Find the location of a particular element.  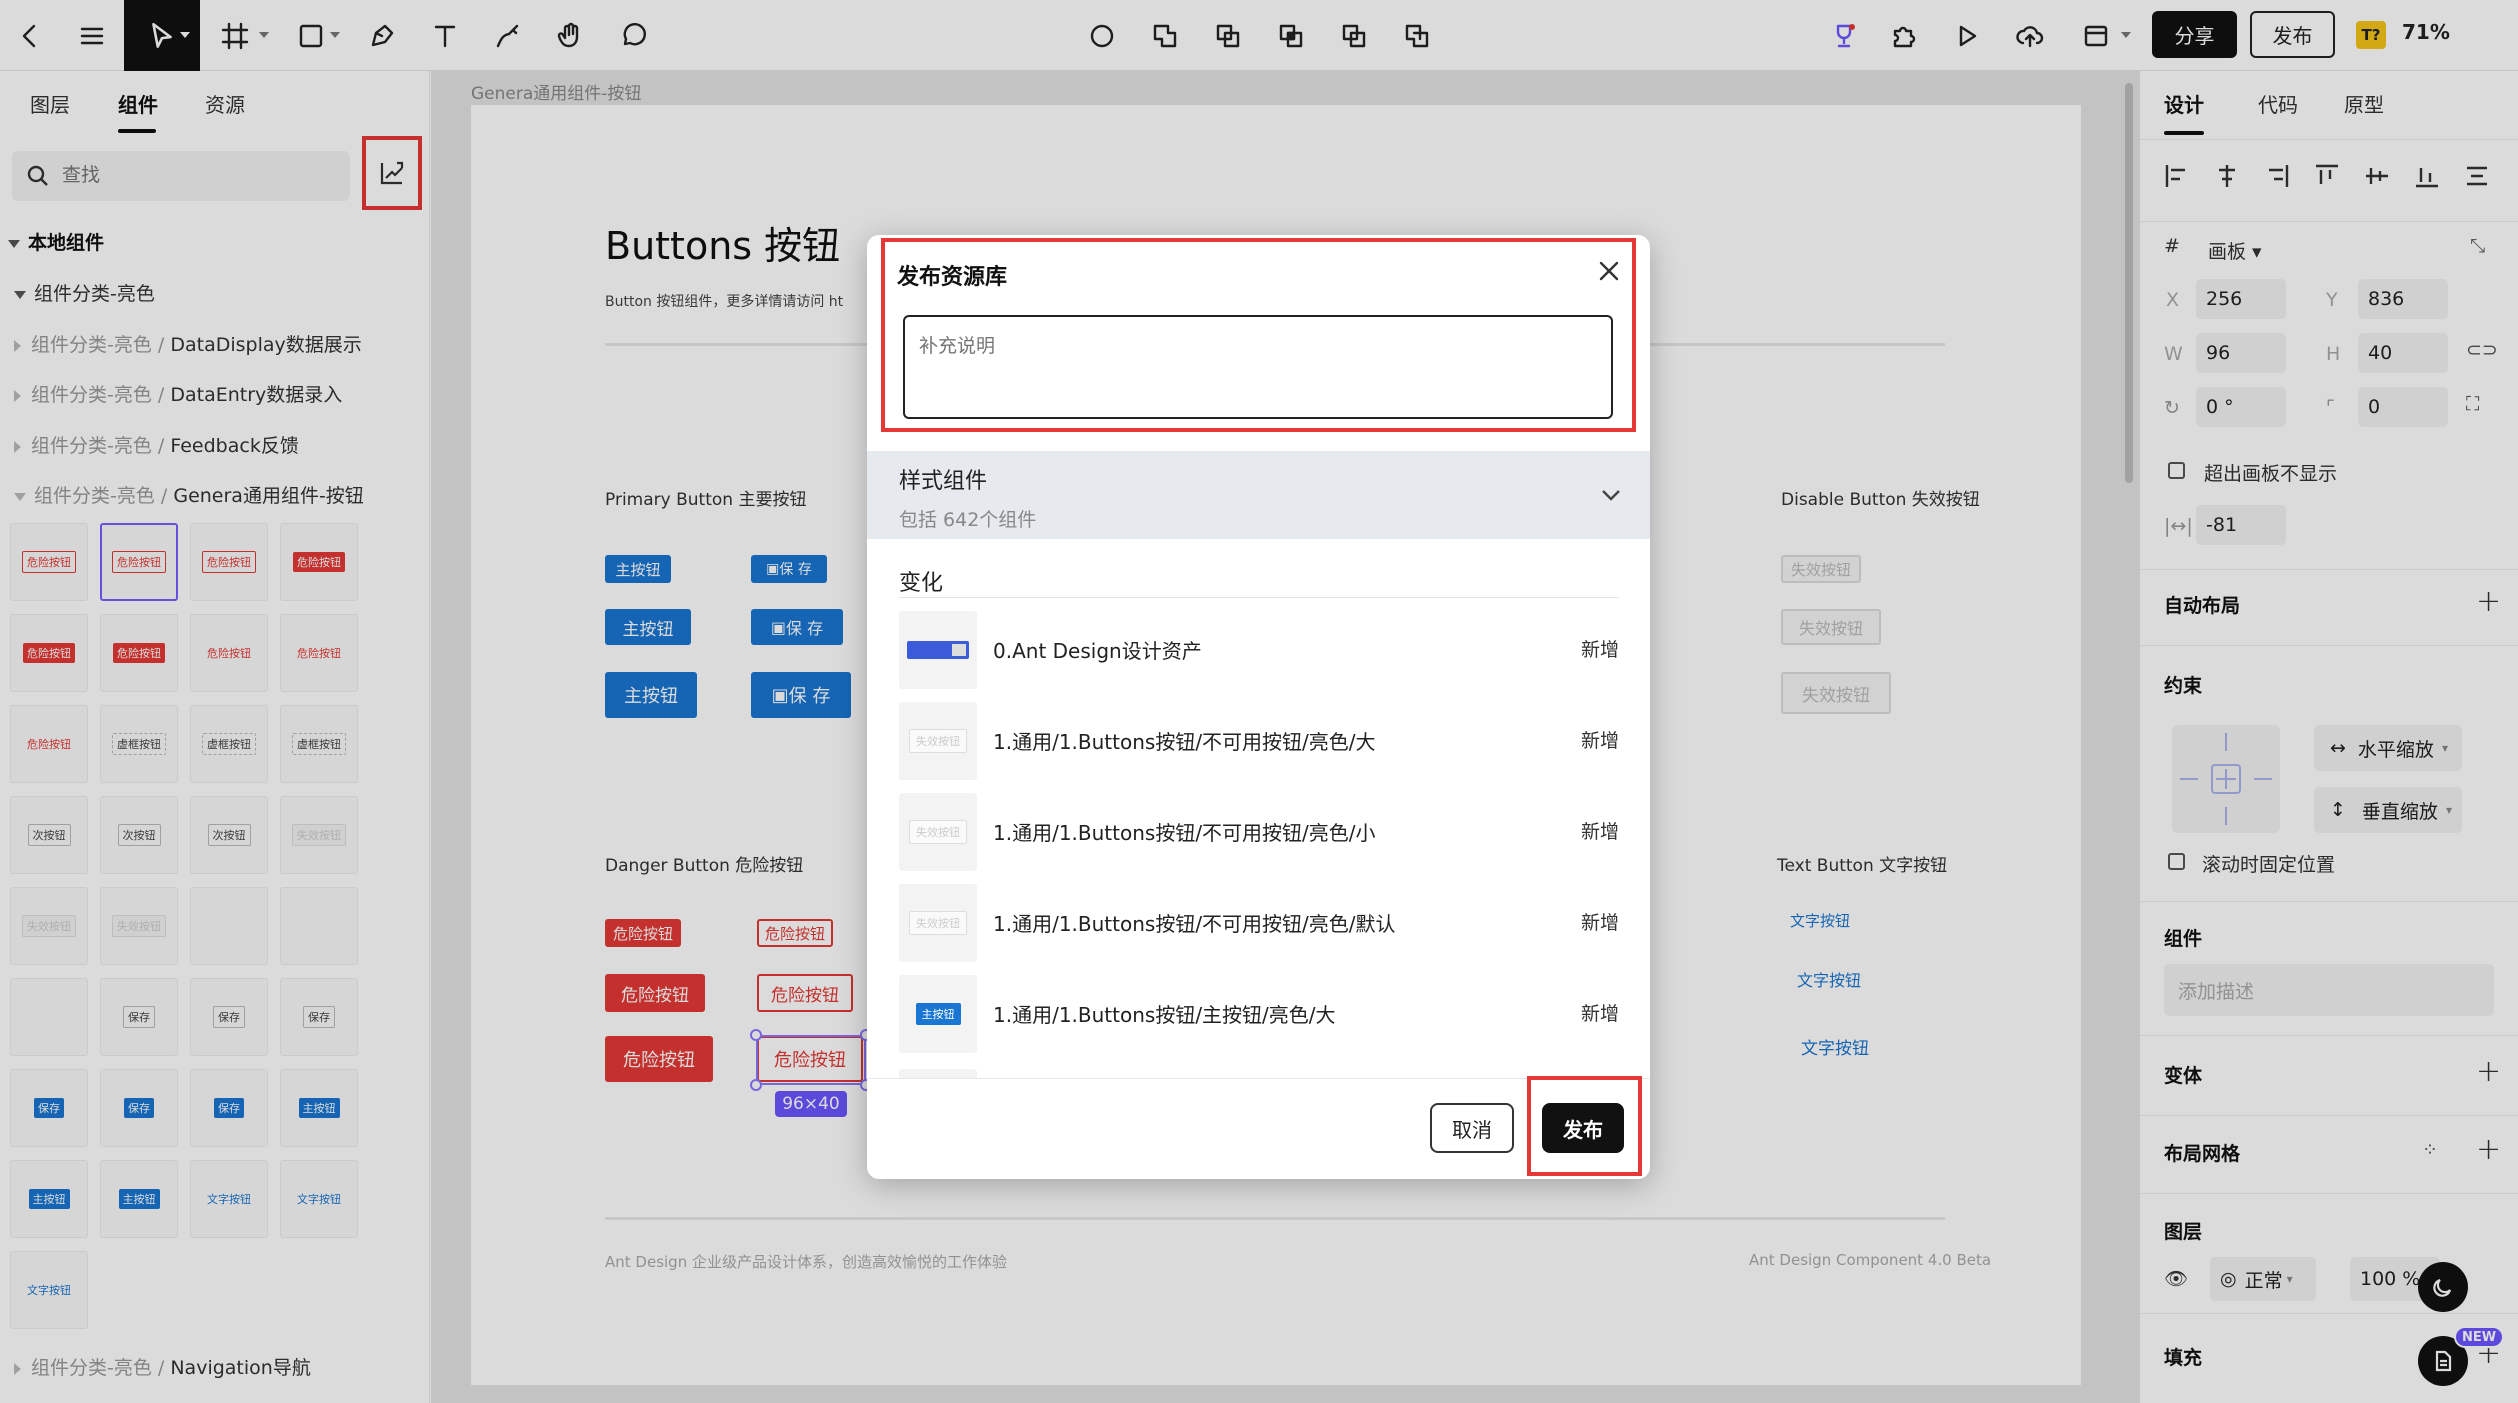

change-row: 失效按钮 1.通用/1.Buttons按钮/不可用按钮/亮色/大 新增 is located at coordinates (1259, 741).